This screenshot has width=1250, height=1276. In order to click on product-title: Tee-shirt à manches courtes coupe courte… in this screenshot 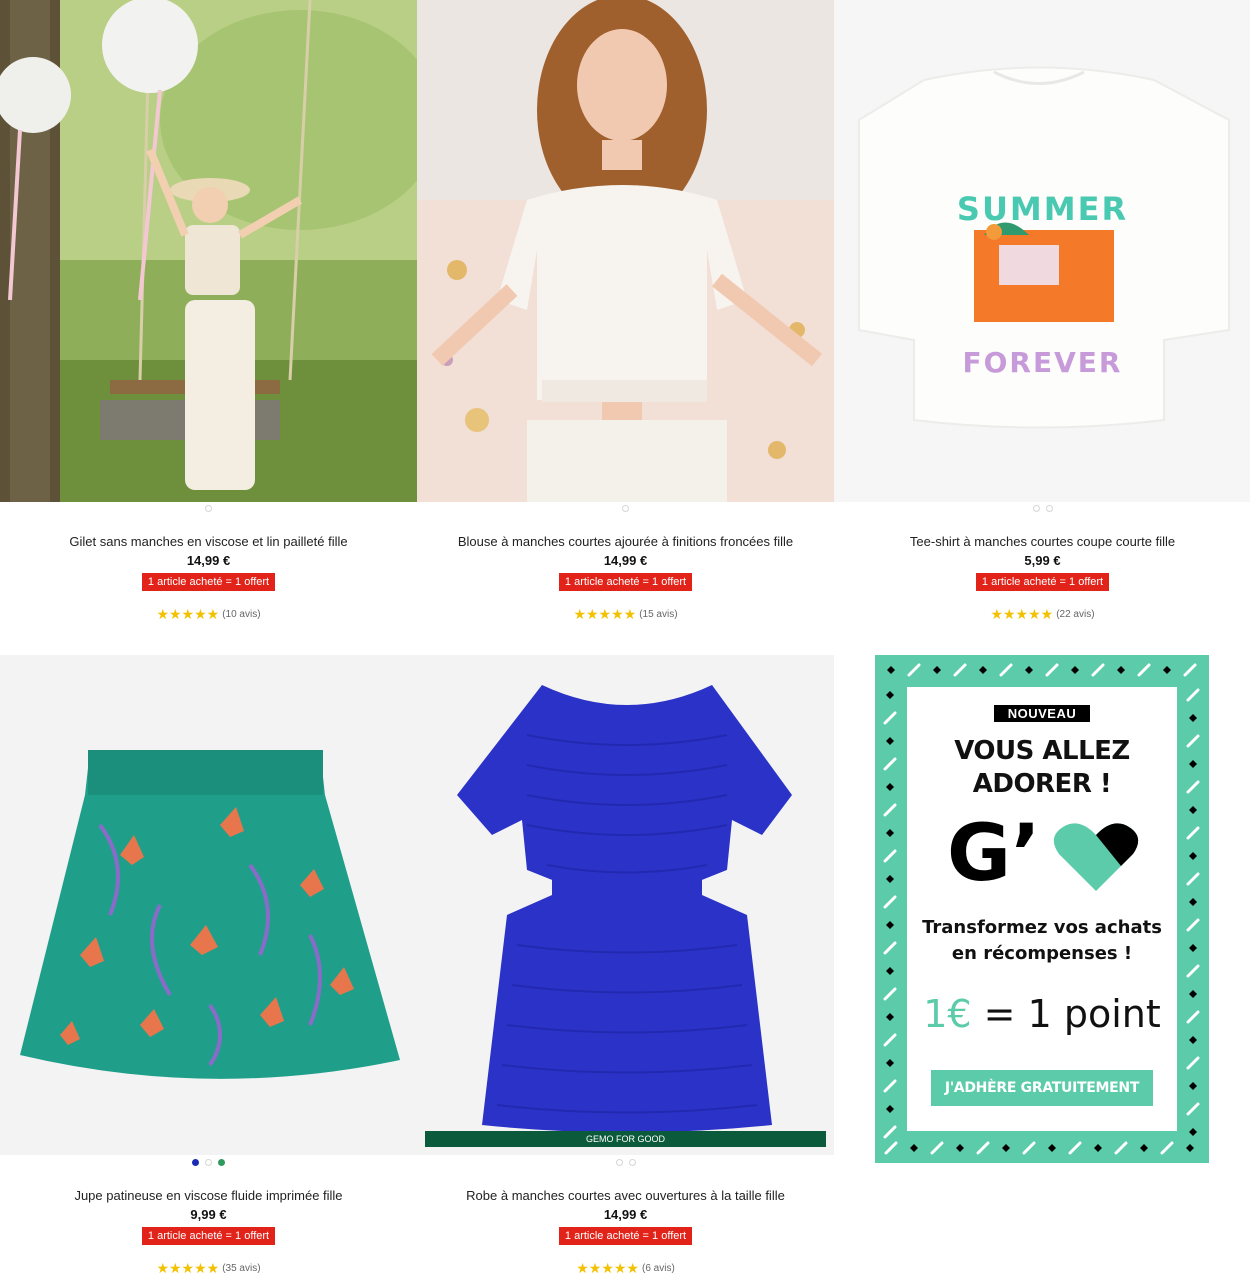, I will do `click(1042, 541)`.